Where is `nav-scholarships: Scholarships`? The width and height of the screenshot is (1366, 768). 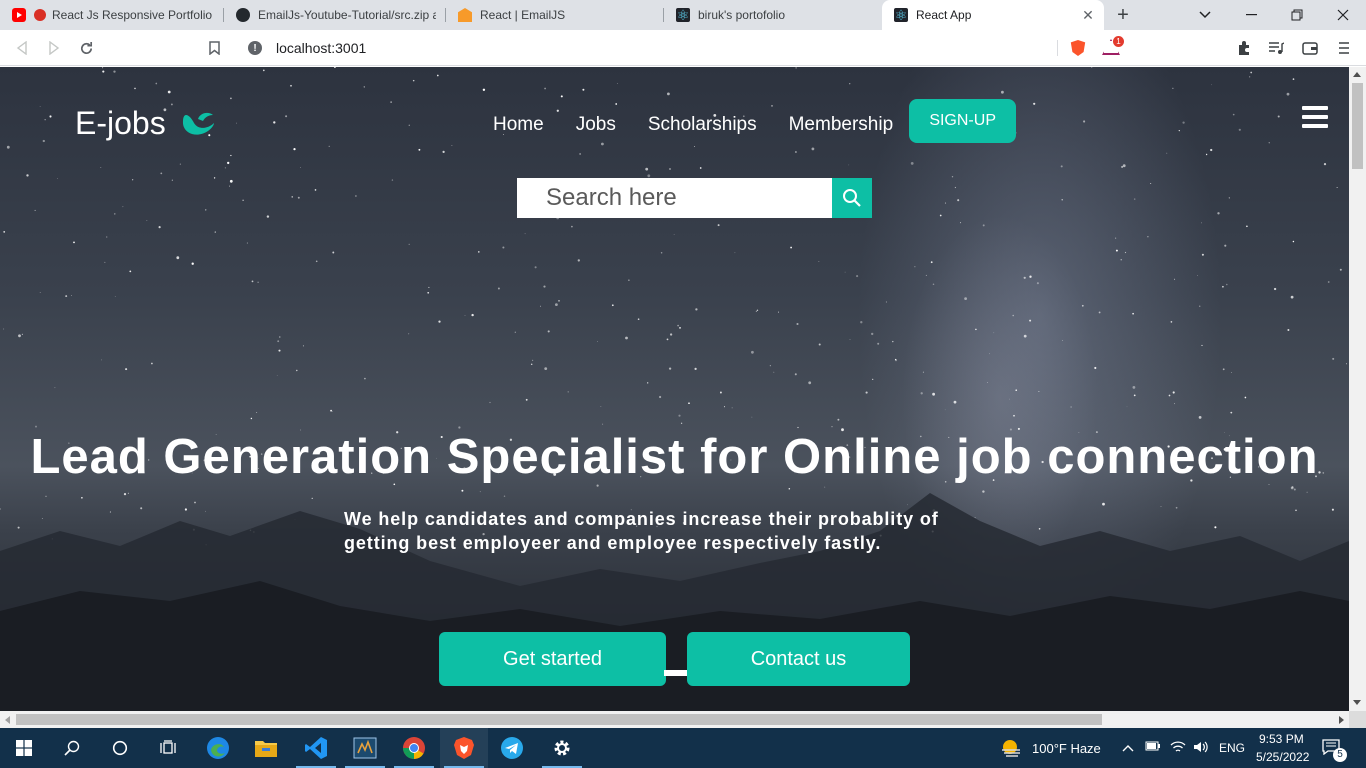
nav-scholarships: Scholarships is located at coordinates (702, 125).